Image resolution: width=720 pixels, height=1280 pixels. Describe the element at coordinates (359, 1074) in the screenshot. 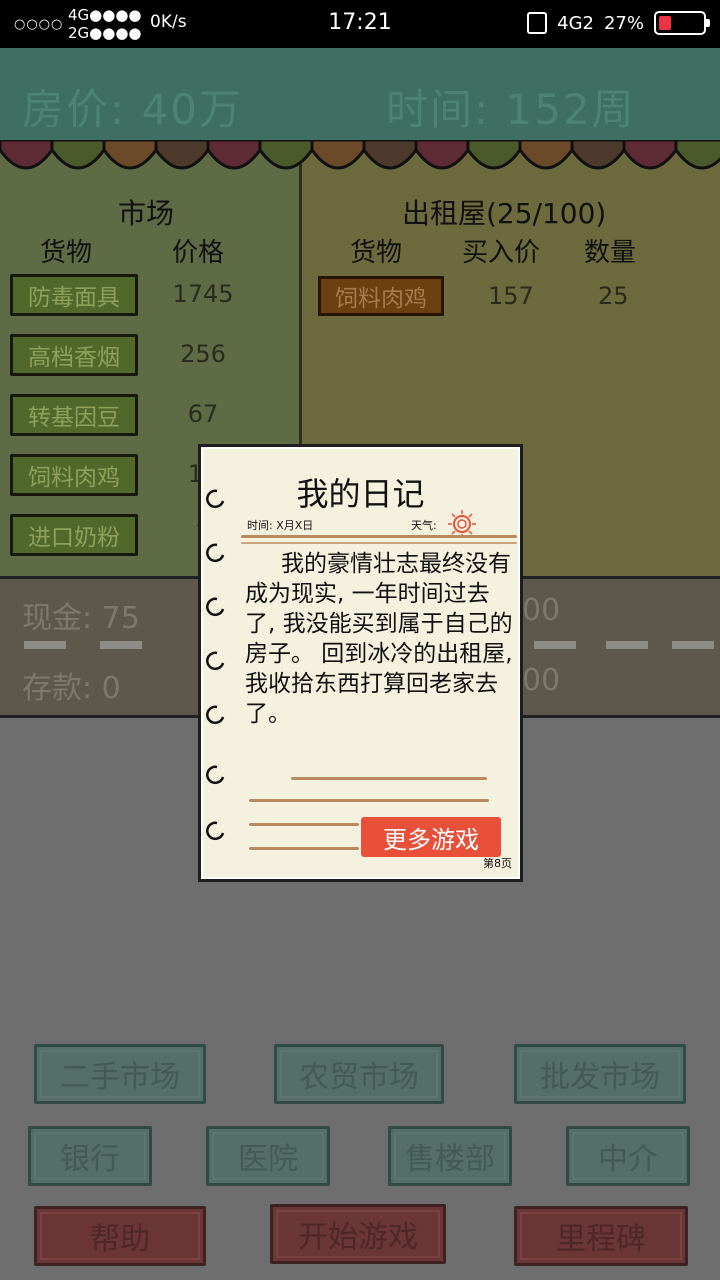

I see `farm-market-button: 农贸市场` at that location.